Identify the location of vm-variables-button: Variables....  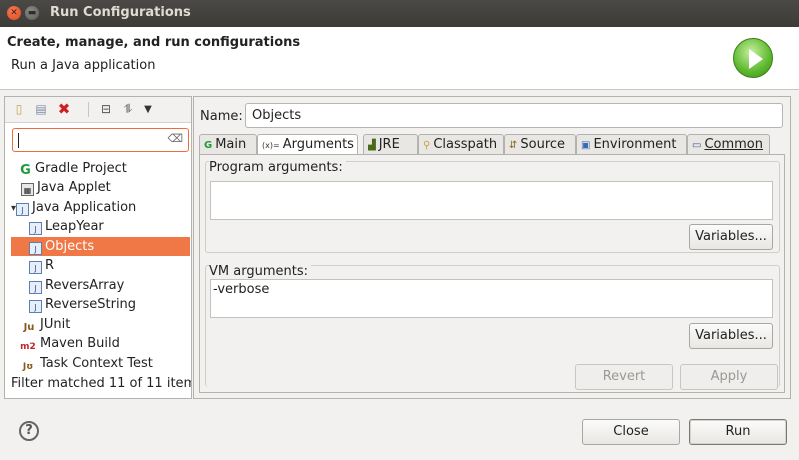
(731, 336).